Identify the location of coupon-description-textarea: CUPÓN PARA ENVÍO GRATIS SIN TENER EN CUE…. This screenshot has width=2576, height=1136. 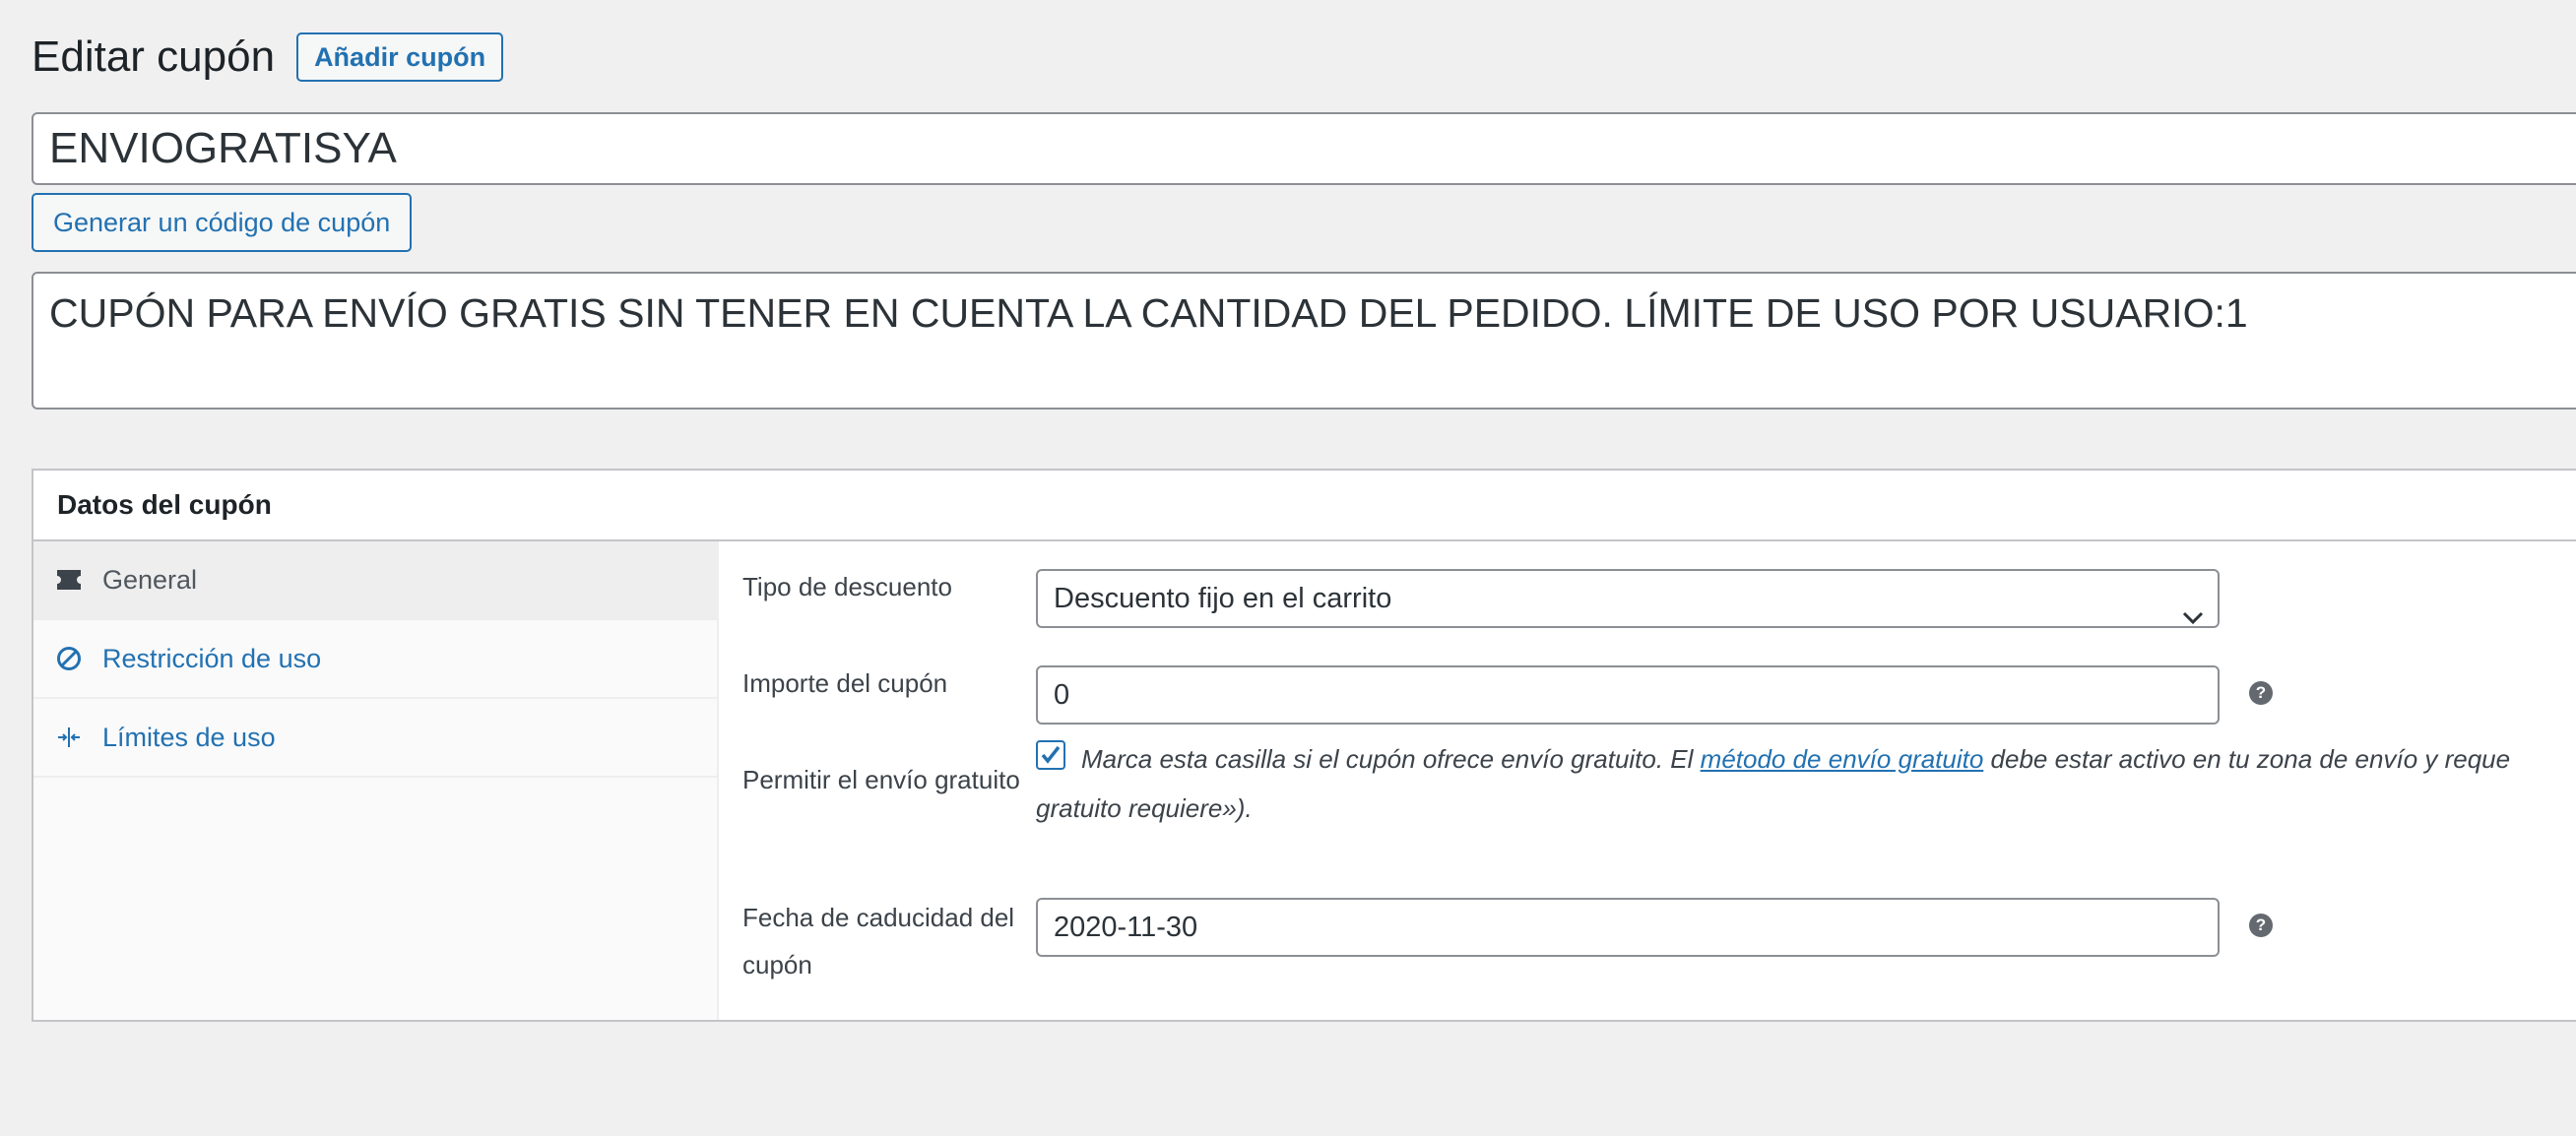
(1304, 341).